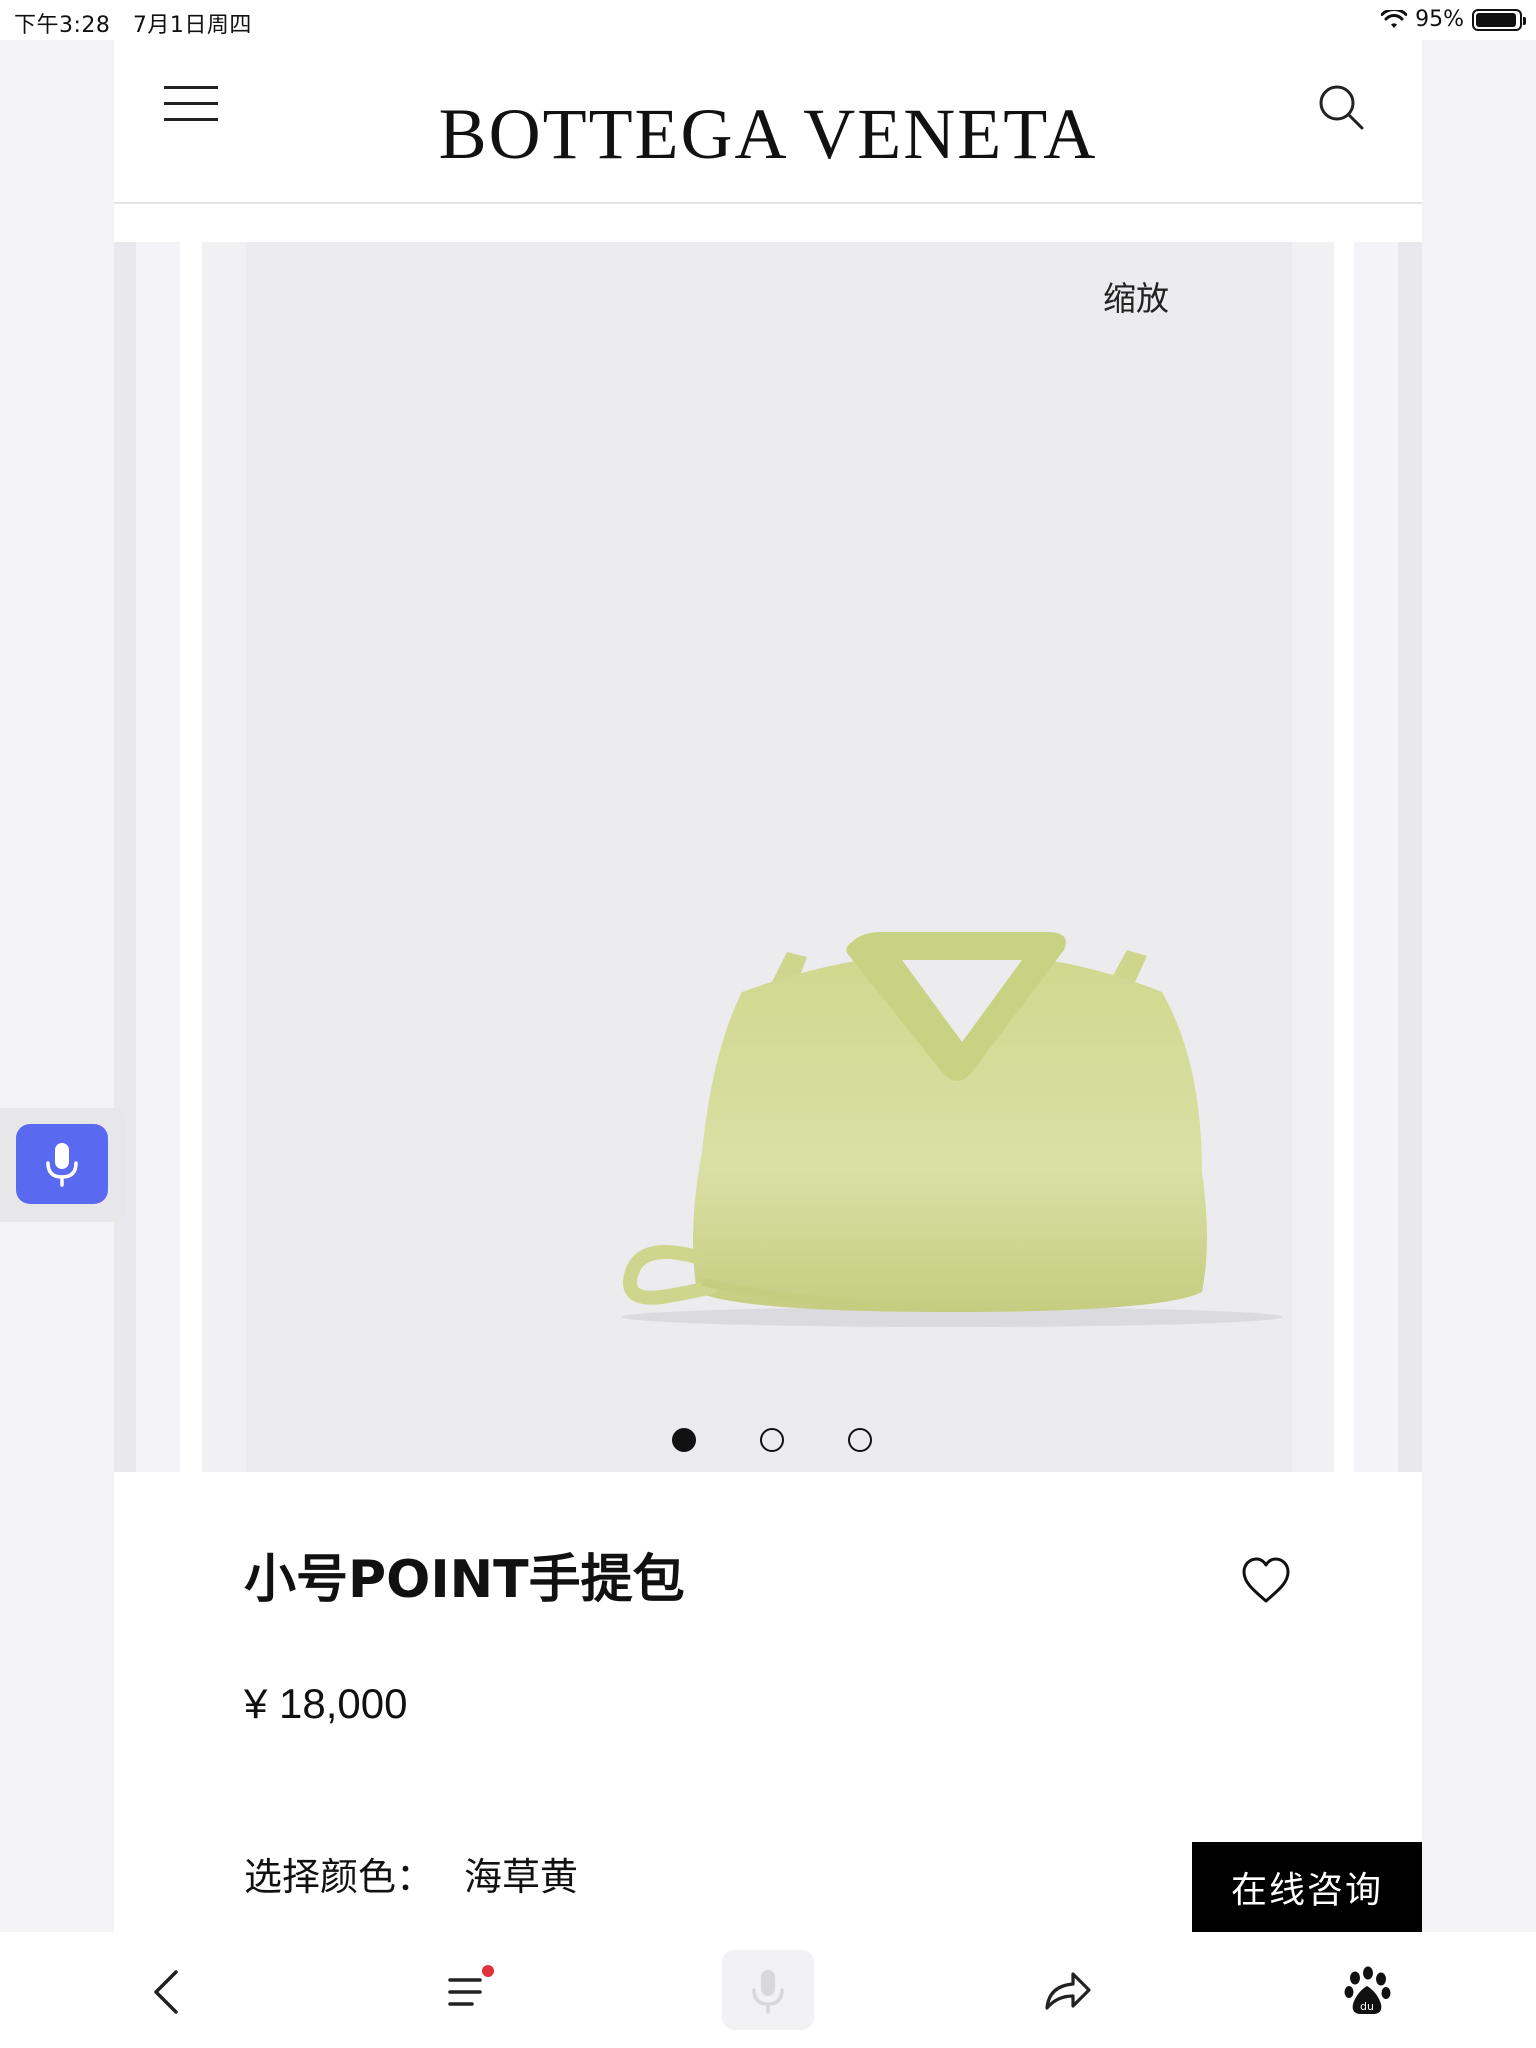  I want to click on browser-bottom-bar: du, so click(768, 1990).